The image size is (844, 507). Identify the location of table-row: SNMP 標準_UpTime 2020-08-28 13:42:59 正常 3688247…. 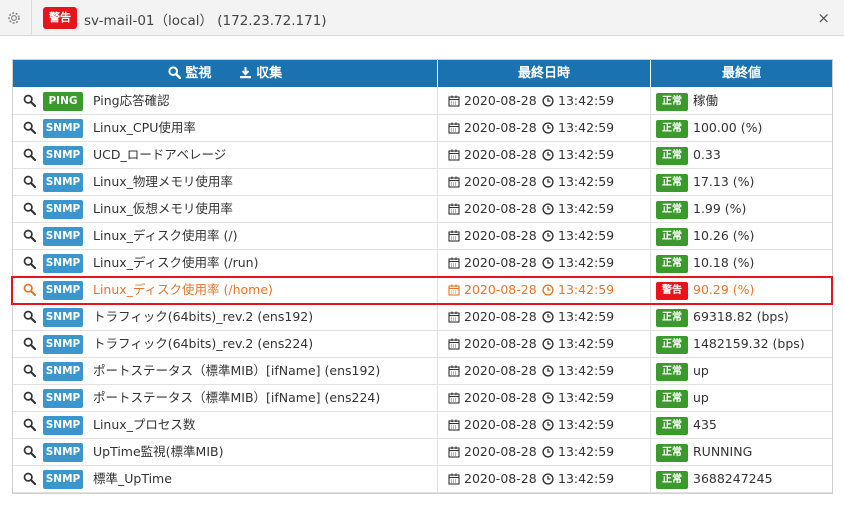
(422, 479).